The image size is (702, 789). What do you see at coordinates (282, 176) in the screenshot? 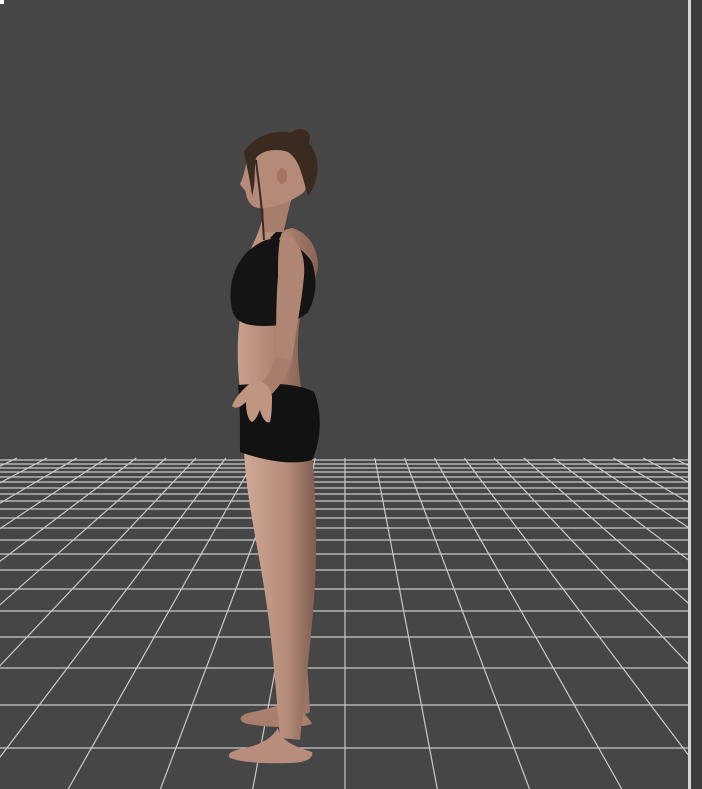
I see `ear` at bounding box center [282, 176].